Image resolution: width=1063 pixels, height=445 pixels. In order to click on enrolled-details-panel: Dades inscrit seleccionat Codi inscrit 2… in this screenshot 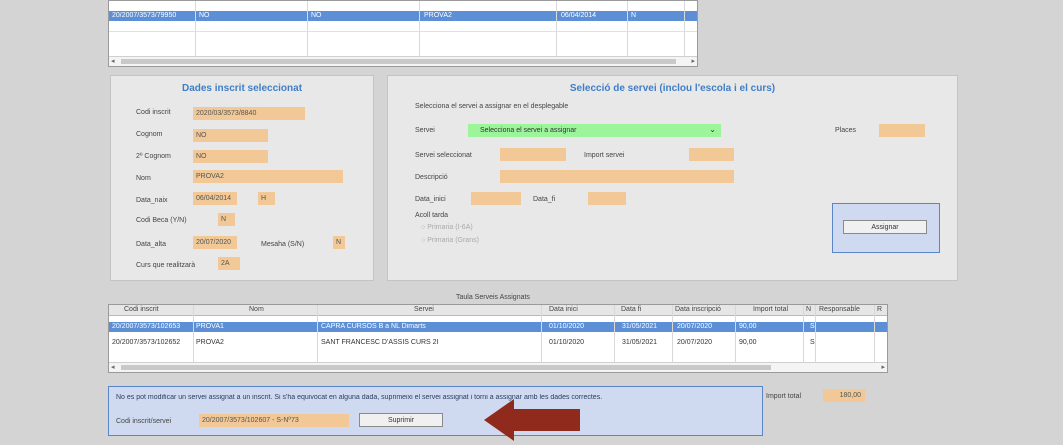, I will do `click(242, 178)`.